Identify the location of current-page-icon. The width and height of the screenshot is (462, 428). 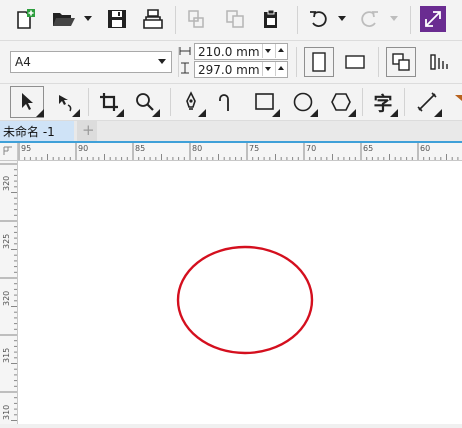
(439, 62).